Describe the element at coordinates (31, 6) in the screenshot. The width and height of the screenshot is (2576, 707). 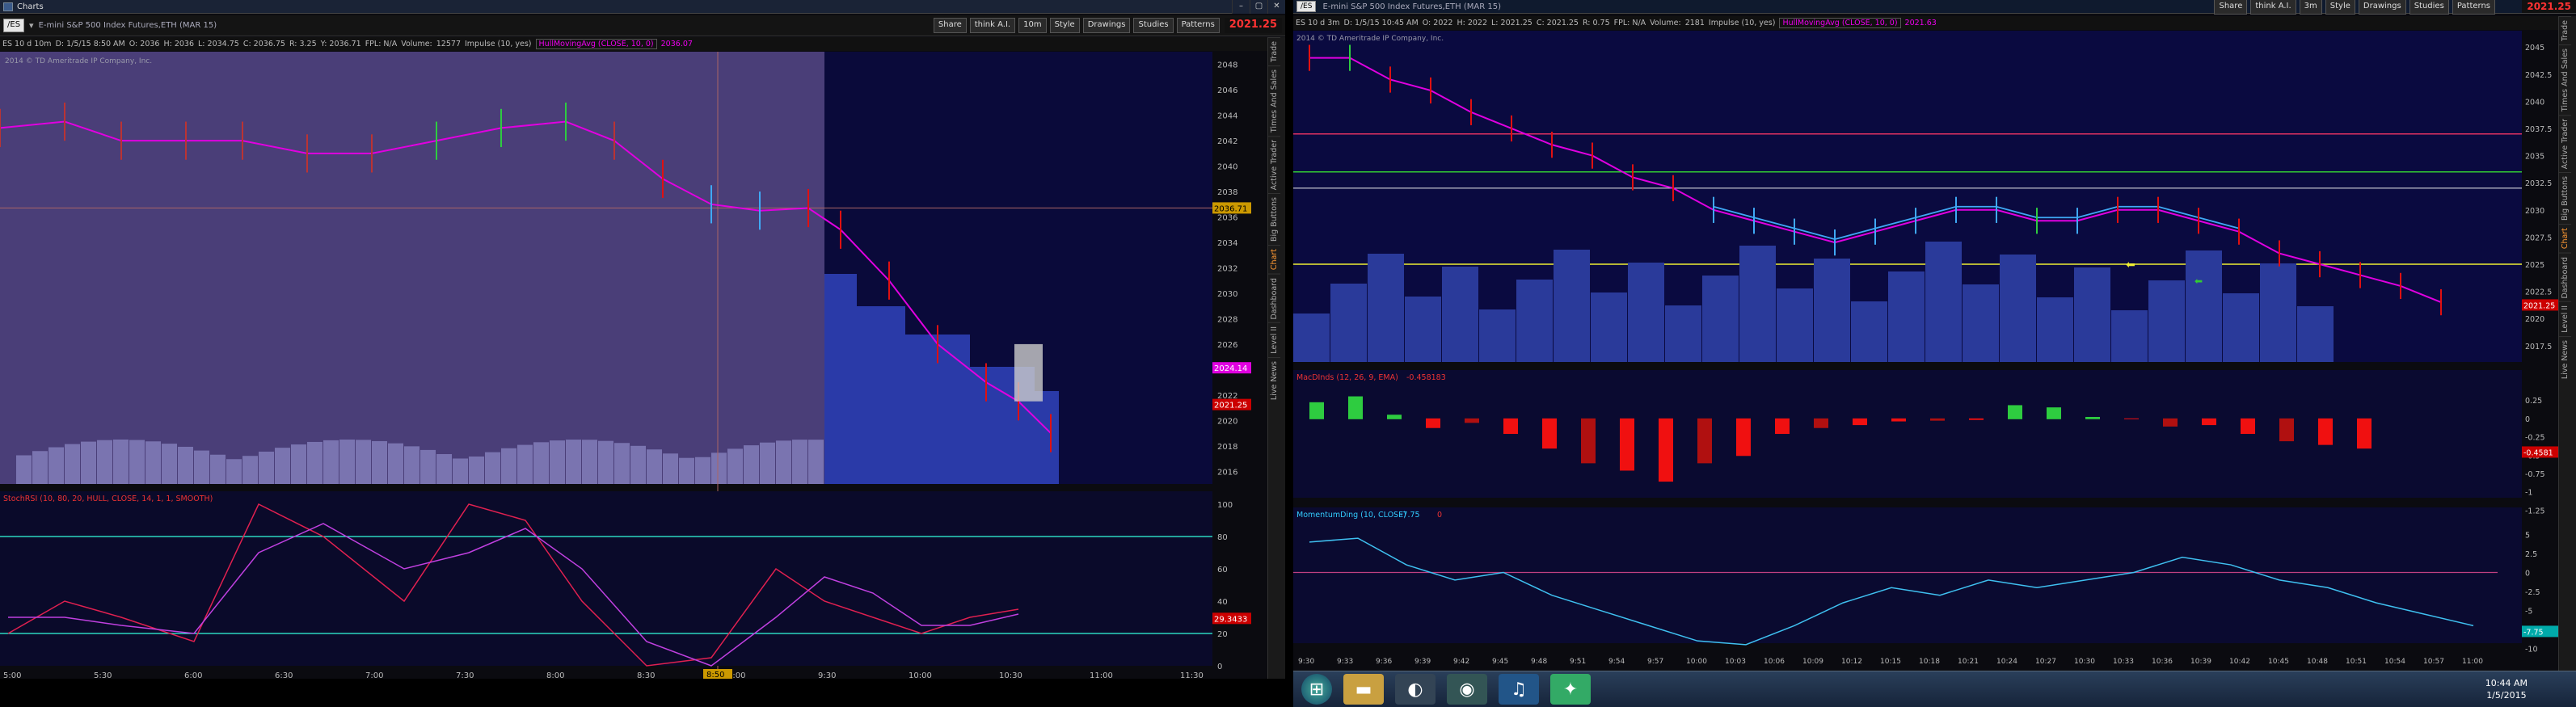
I see `window-title: Charts` at that location.